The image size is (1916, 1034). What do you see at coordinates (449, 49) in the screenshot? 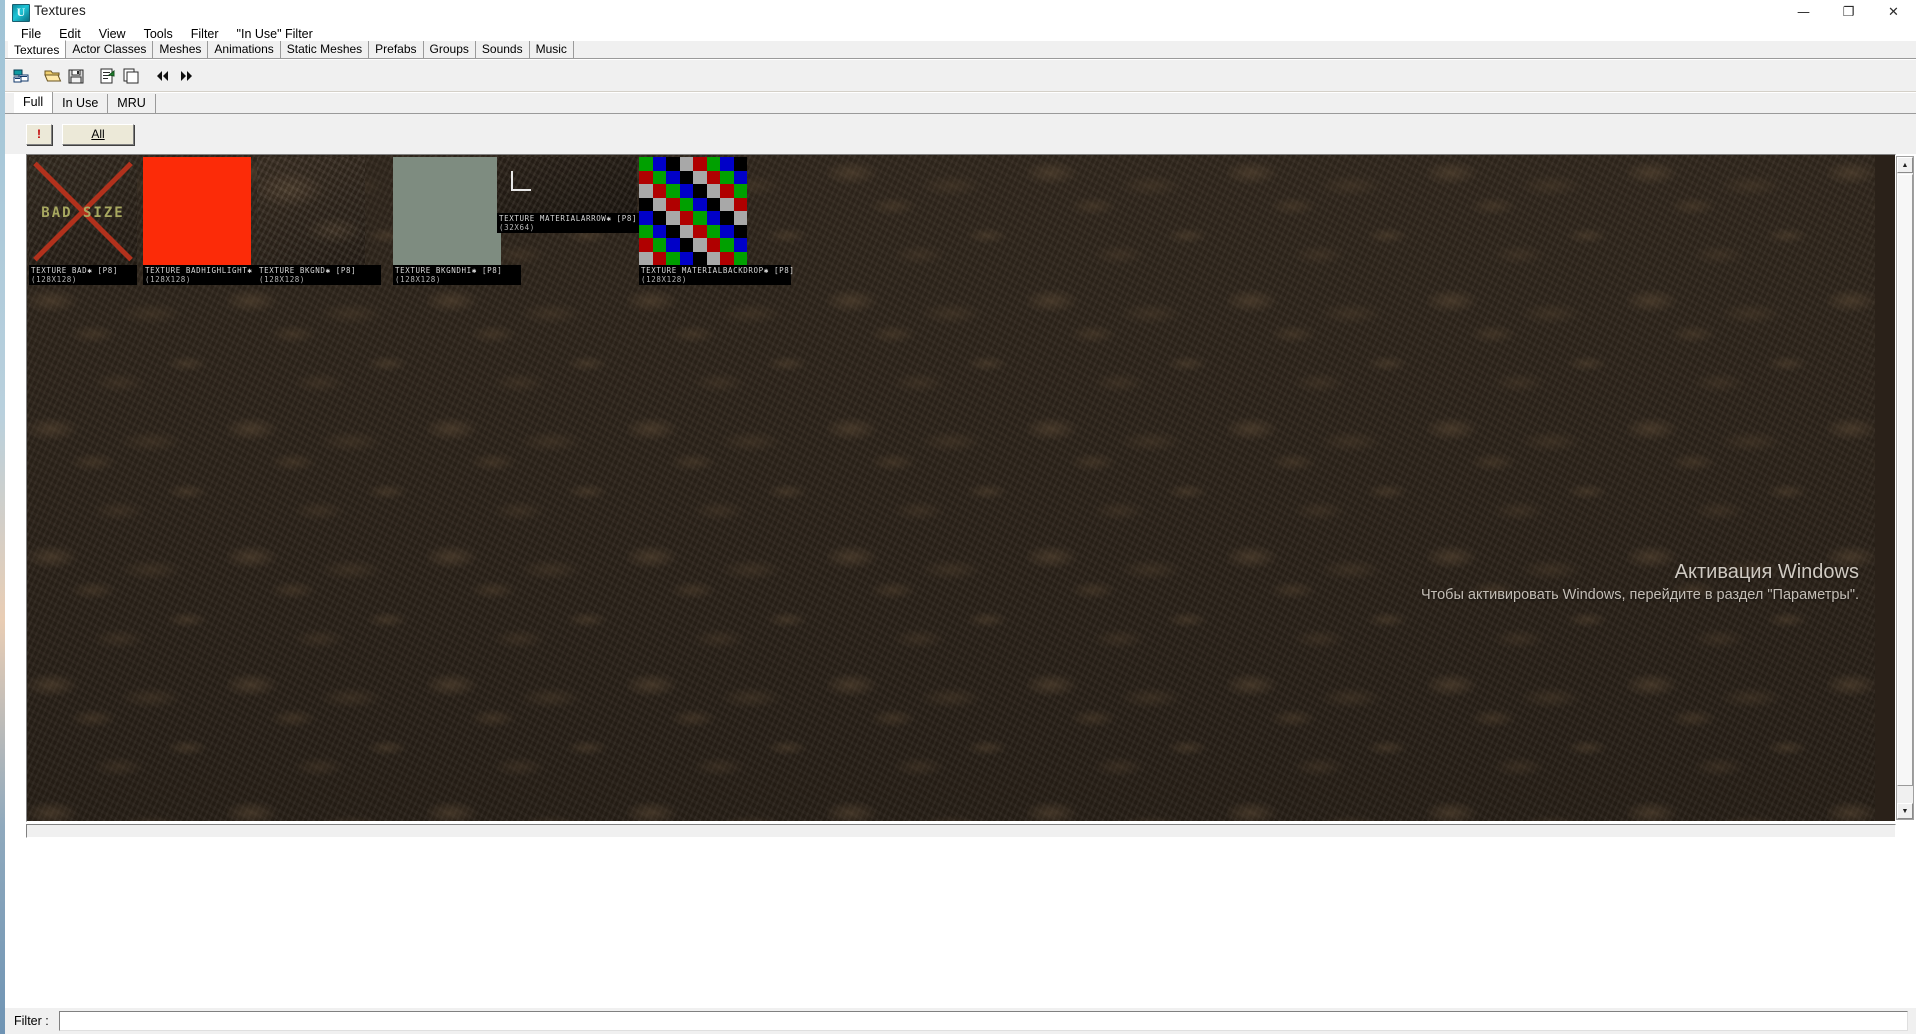
I see `tab-groups: Groups` at bounding box center [449, 49].